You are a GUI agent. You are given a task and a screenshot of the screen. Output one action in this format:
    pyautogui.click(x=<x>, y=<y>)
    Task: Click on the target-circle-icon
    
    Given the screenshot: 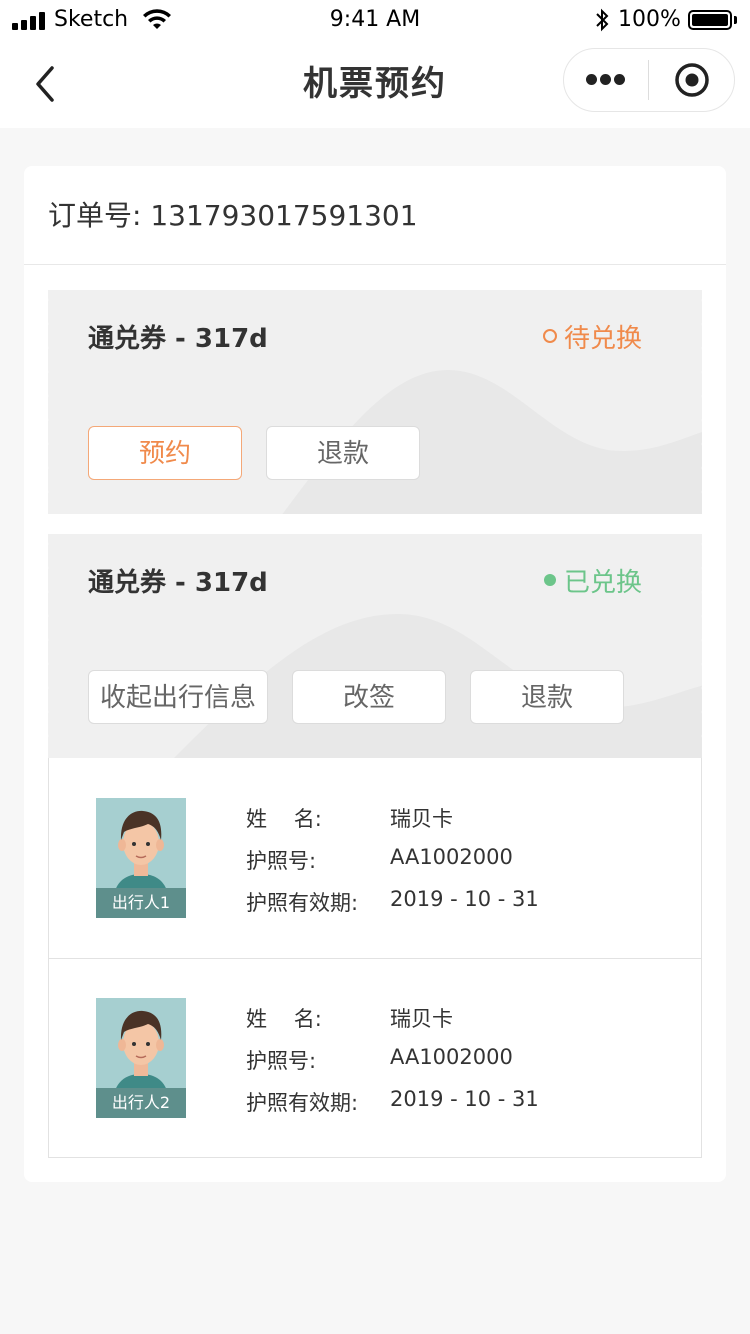 What is the action you would take?
    pyautogui.click(x=692, y=80)
    